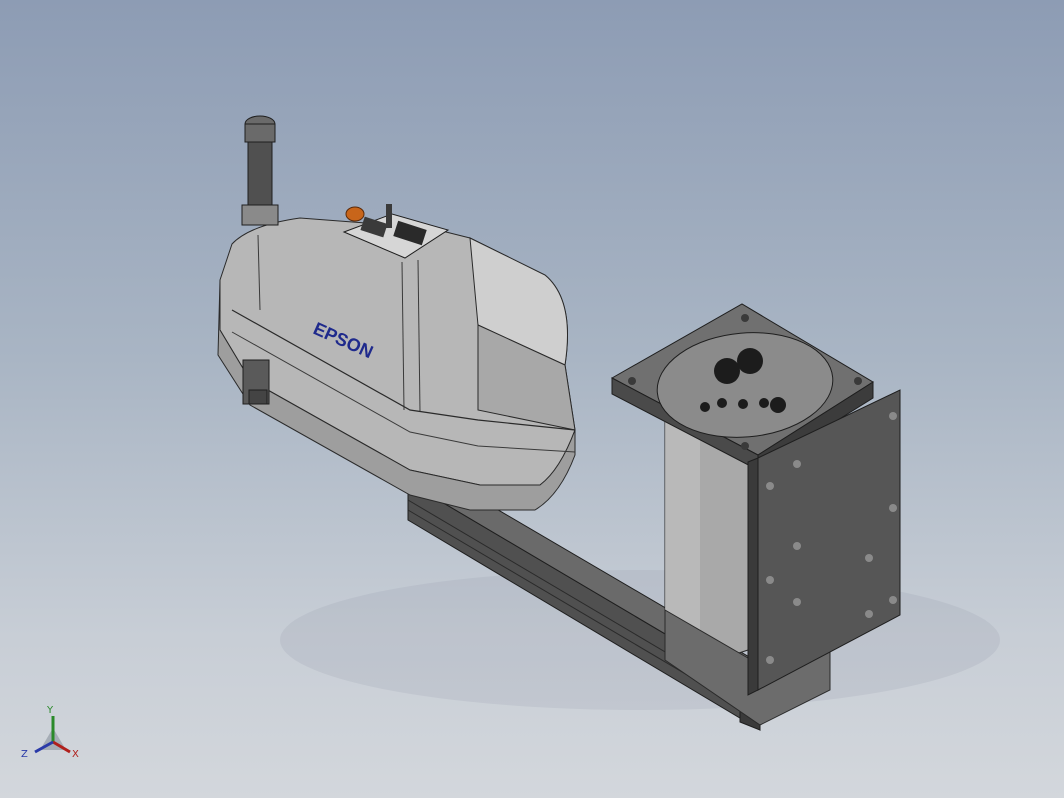 Image resolution: width=1064 pixels, height=798 pixels. Describe the element at coordinates (53, 735) in the screenshot. I see `orientation-triad: Y Z X` at that location.